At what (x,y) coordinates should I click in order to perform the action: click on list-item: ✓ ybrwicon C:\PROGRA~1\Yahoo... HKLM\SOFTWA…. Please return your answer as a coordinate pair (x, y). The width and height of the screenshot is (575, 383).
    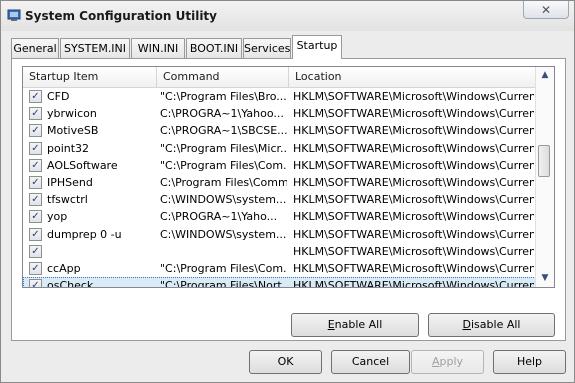
    Looking at the image, I should click on (279, 113).